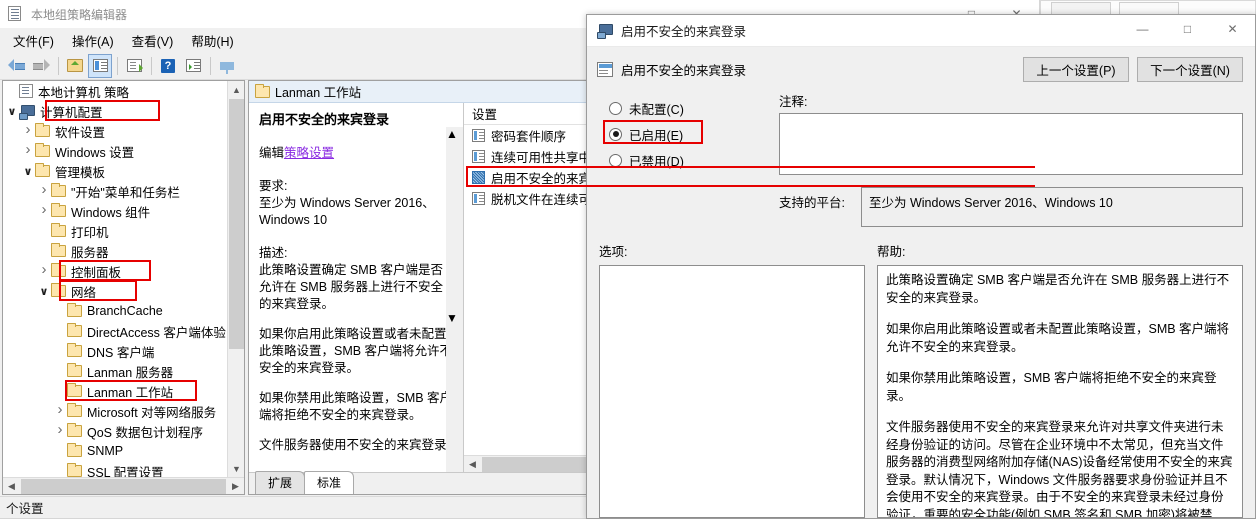  Describe the element at coordinates (353, 445) in the screenshot. I see `description-paragraph-4: 文件服务器使用不安全的来宾登录` at that location.